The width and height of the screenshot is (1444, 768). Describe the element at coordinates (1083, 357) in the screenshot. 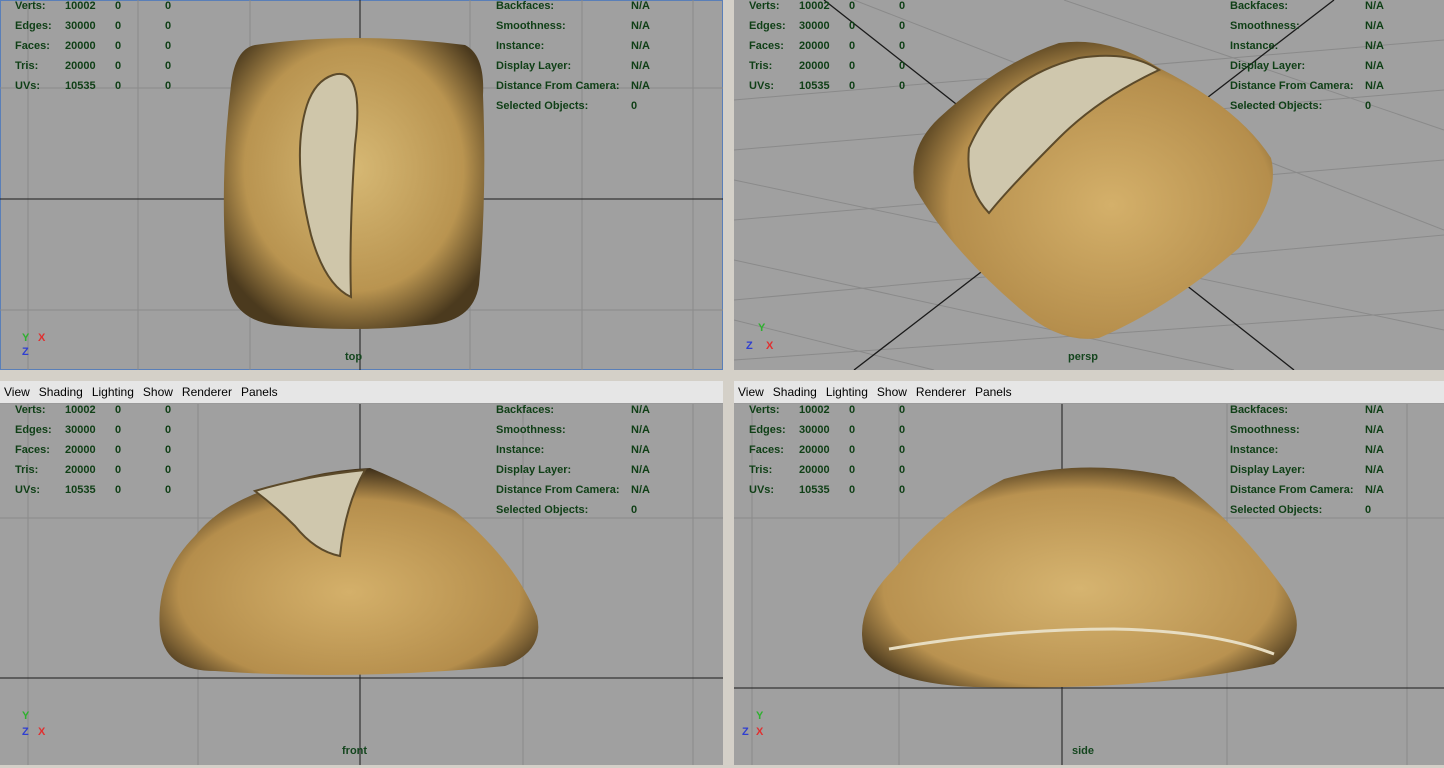

I see `camera-name: persp` at that location.